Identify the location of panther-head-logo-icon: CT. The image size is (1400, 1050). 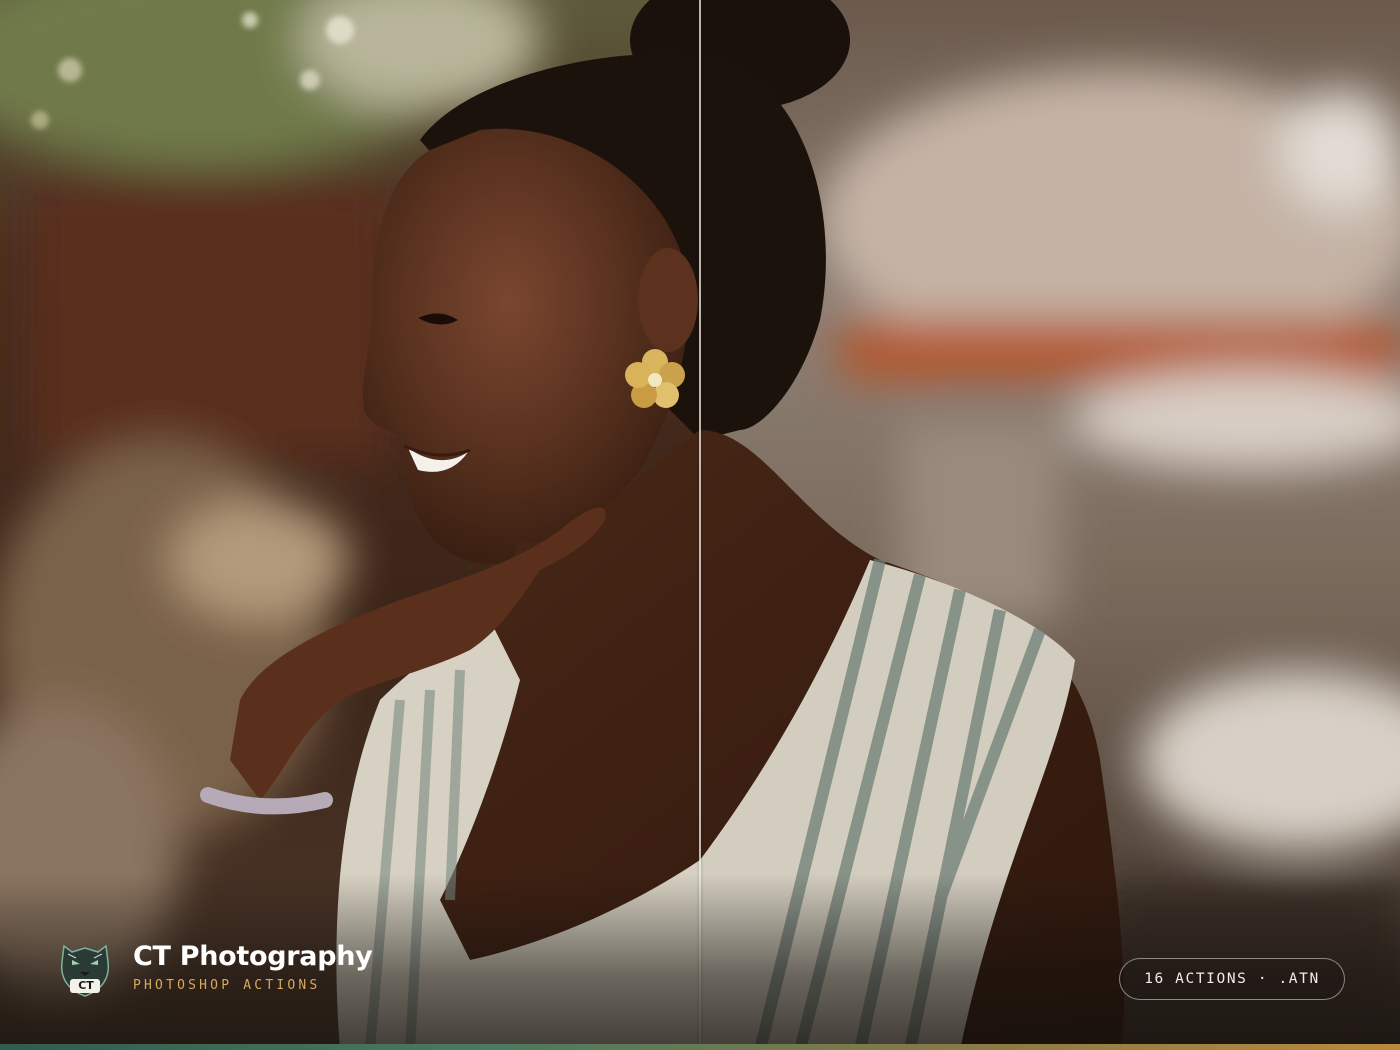
(85, 968).